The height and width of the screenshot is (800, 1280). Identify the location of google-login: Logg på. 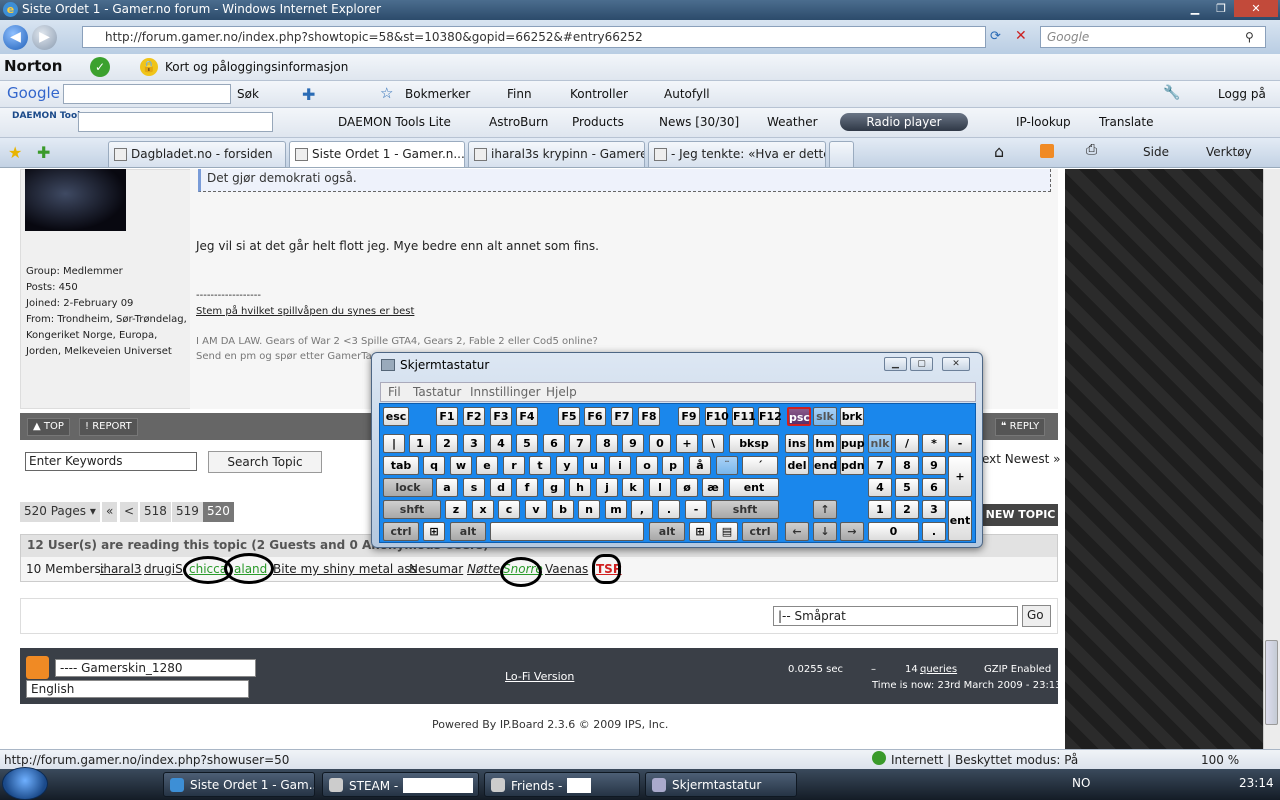
(1242, 94).